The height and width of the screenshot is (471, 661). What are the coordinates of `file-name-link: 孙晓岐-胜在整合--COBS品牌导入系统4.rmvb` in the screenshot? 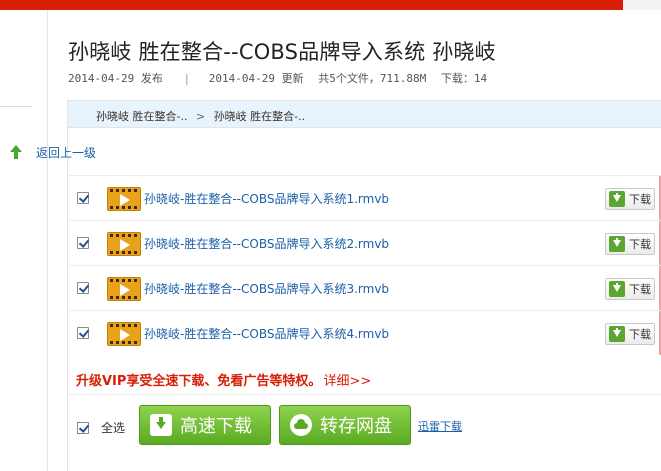 It's located at (266, 333).